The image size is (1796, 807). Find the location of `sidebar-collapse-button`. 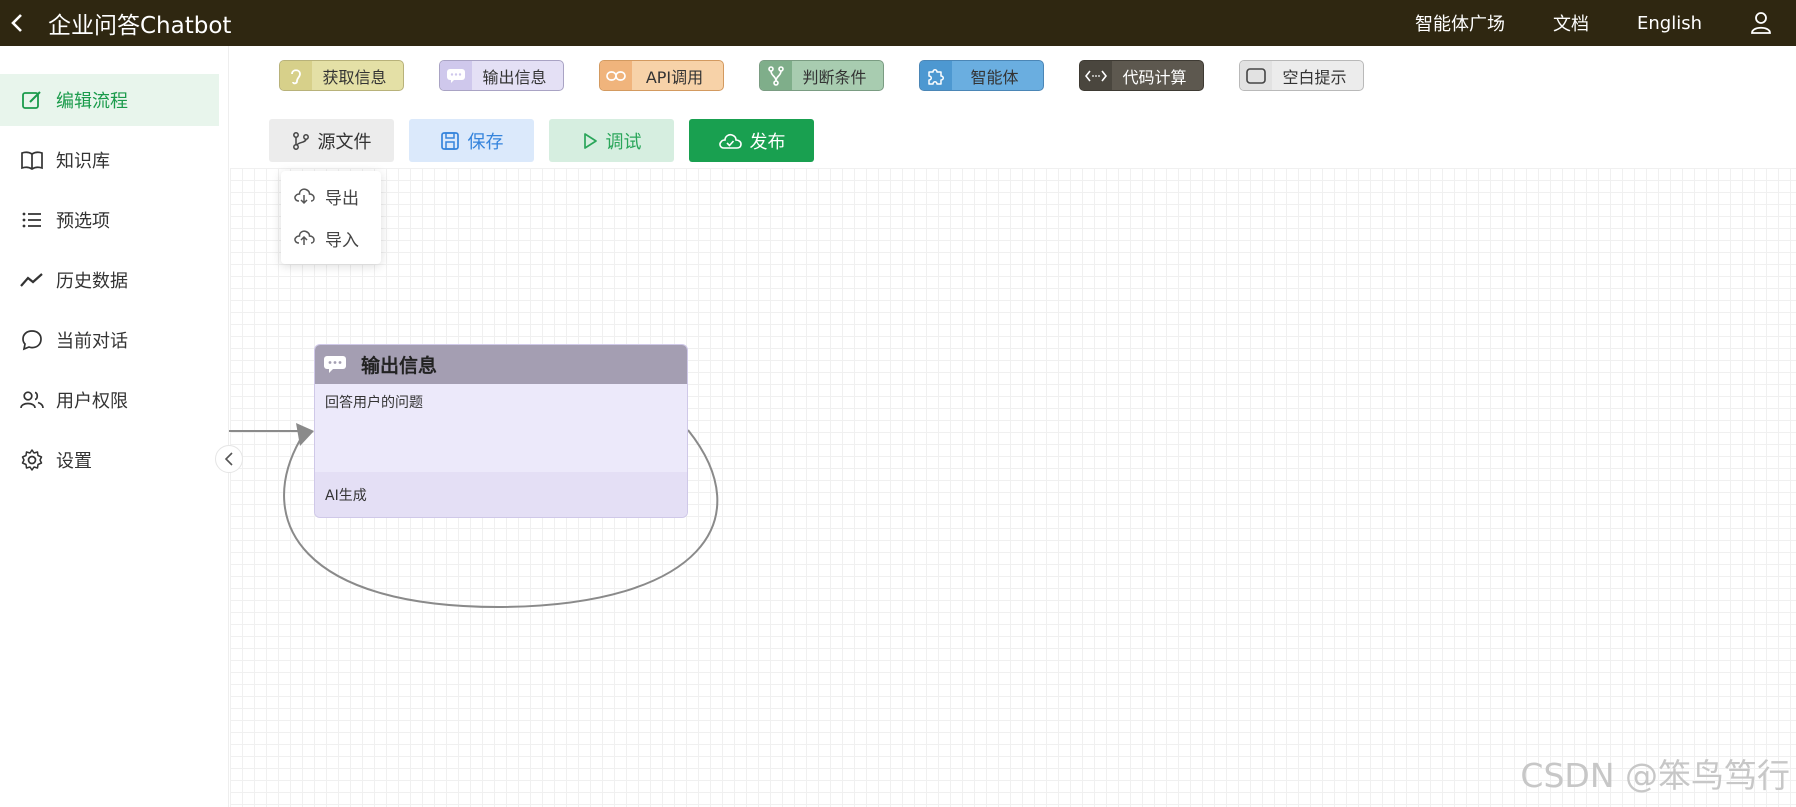

sidebar-collapse-button is located at coordinates (229, 459).